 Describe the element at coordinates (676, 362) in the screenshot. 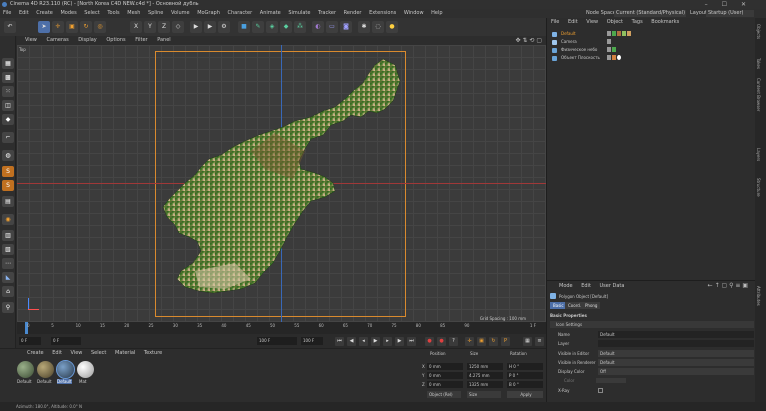

I see `visible-in-renderer-dropdown: Default` at that location.